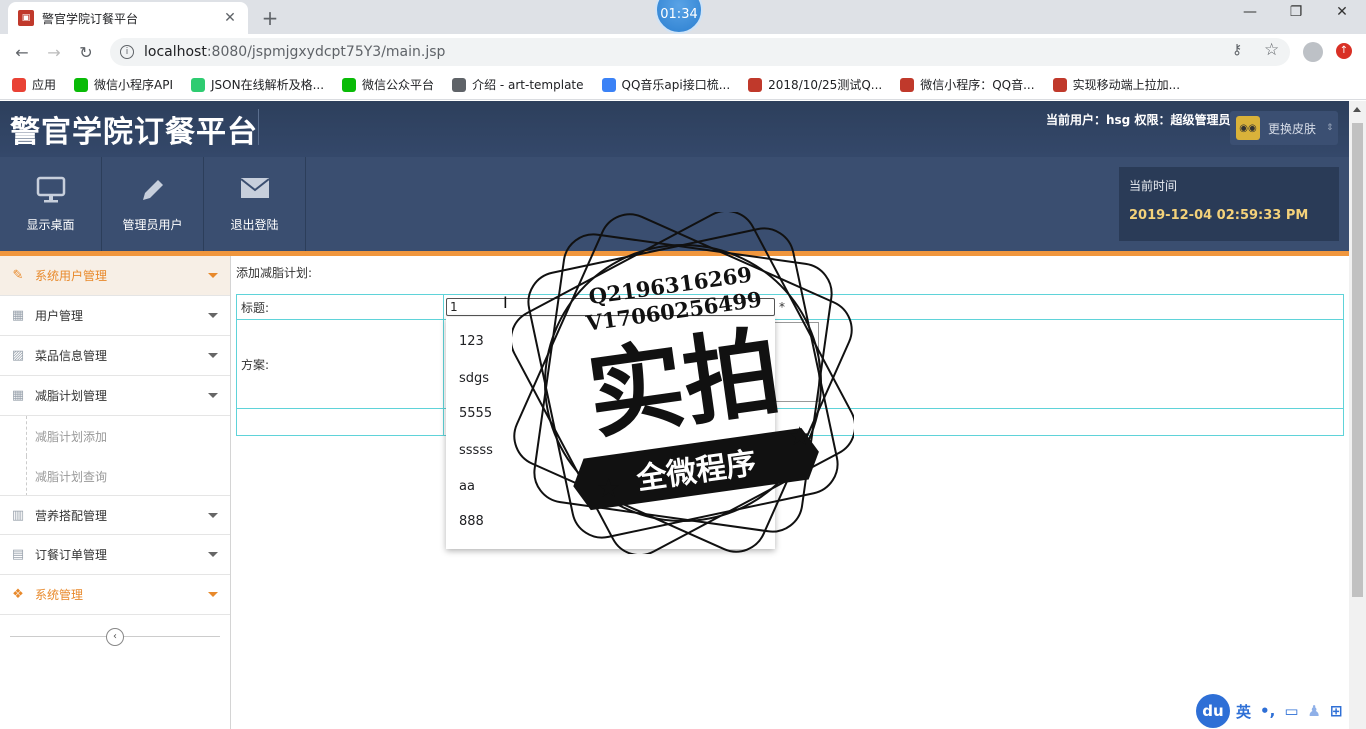 This screenshot has height=729, width=1366. Describe the element at coordinates (22, 52) in the screenshot. I see `back-icon: ←` at that location.